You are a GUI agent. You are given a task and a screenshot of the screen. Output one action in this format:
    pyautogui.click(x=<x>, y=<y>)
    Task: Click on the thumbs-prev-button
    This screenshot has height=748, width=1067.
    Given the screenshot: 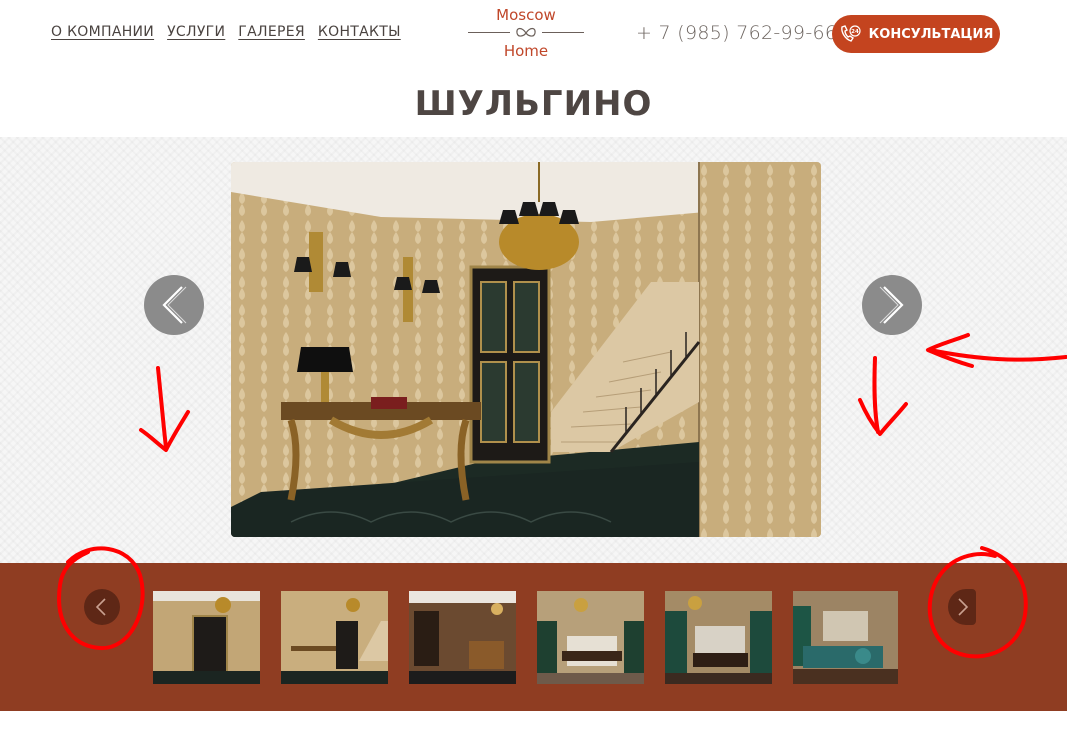 What is the action you would take?
    pyautogui.click(x=102, y=607)
    